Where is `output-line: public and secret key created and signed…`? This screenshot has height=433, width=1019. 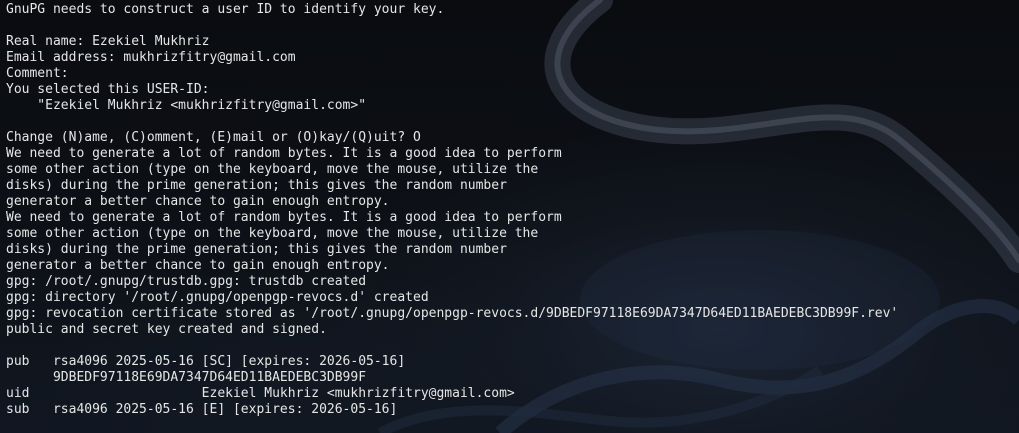 output-line: public and secret key created and signed… is located at coordinates (166, 329).